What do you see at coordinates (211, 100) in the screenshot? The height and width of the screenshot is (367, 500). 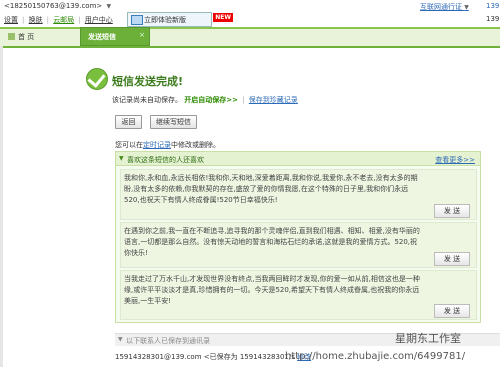 I see `enable-autosave-link: 开启自动保存>>` at bounding box center [211, 100].